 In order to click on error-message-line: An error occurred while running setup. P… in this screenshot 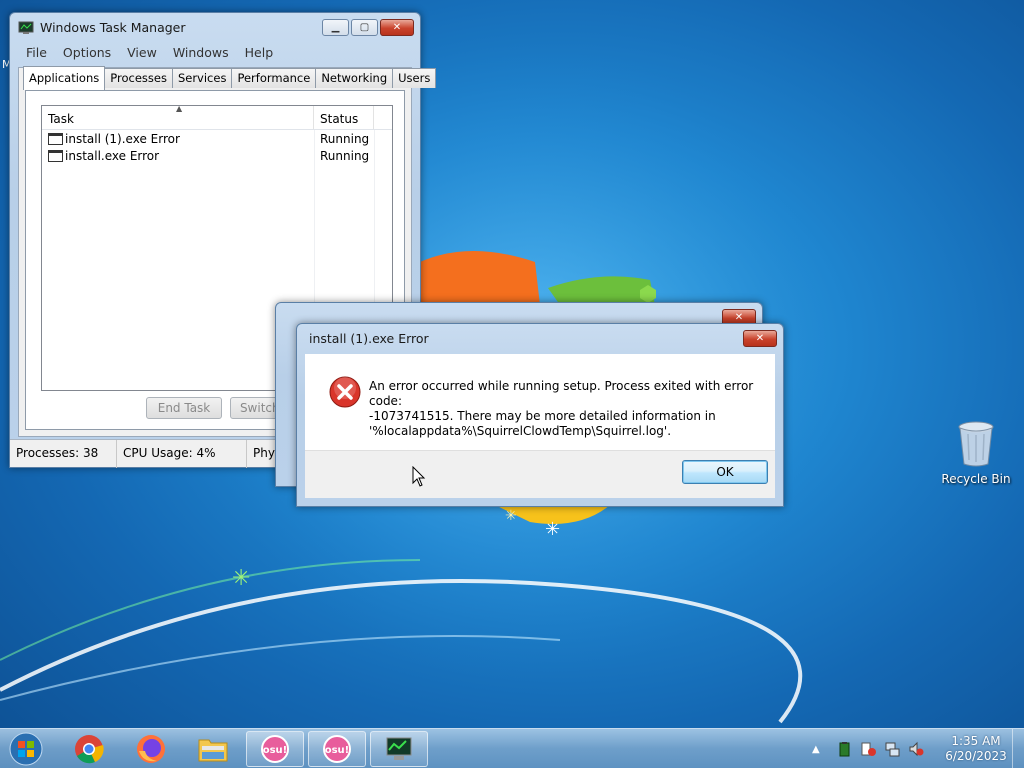, I will do `click(561, 393)`.